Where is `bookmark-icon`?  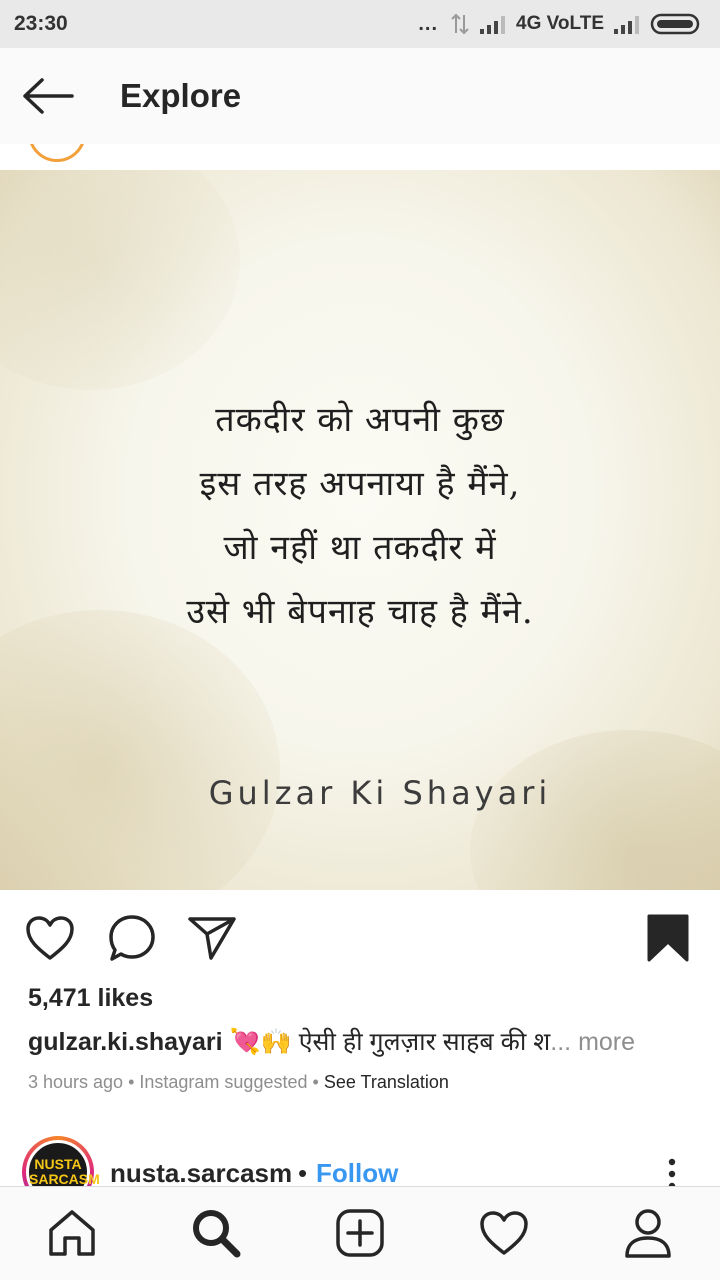
bookmark-icon is located at coordinates (668, 938).